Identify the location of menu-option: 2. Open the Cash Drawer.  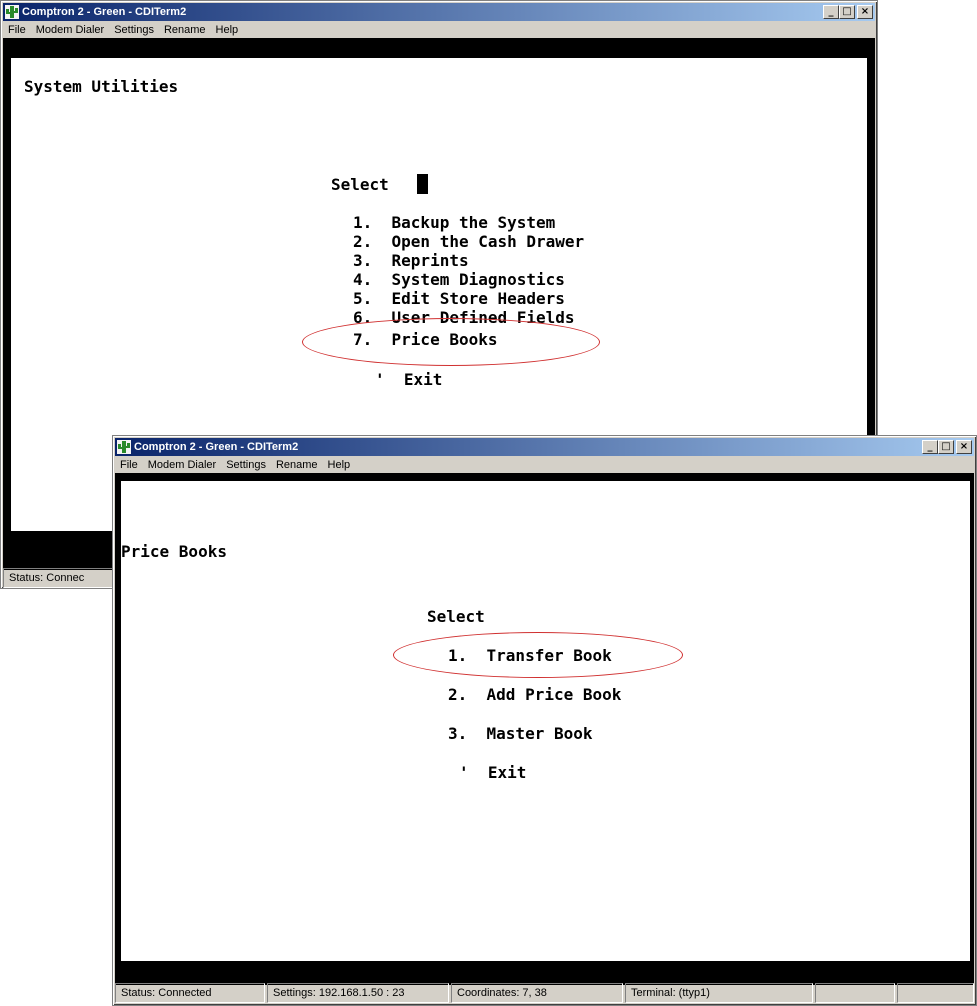
(469, 241).